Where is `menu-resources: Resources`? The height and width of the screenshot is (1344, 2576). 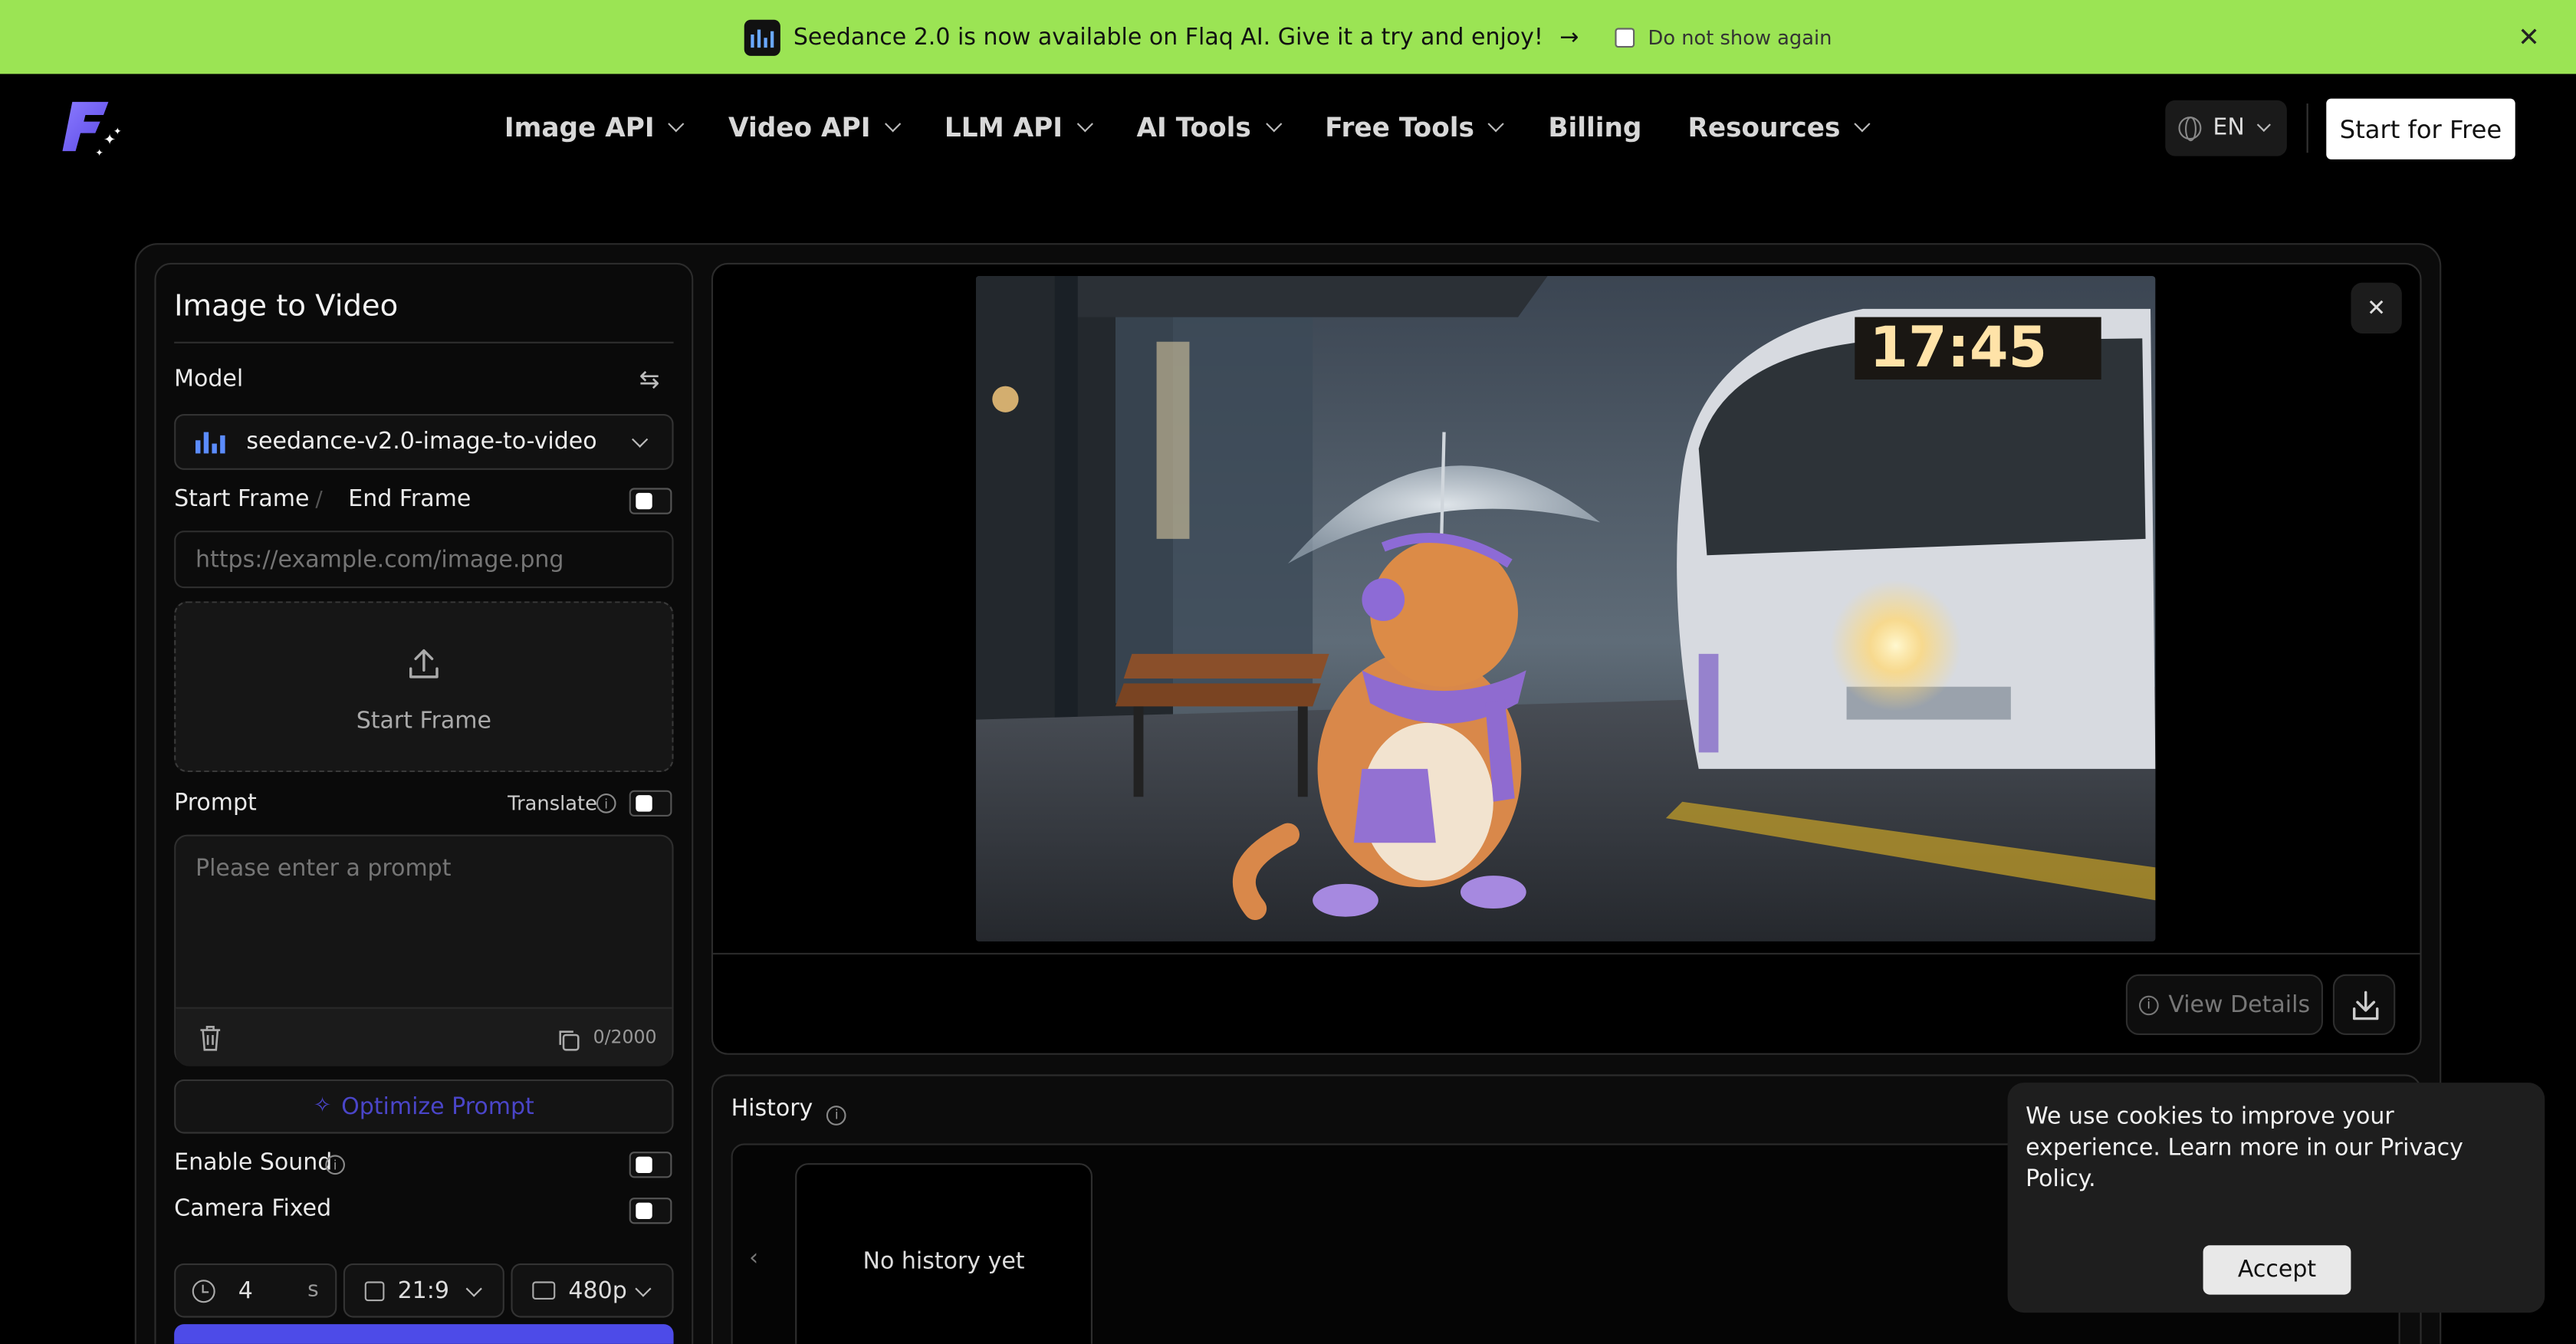 menu-resources: Resources is located at coordinates (1779, 127).